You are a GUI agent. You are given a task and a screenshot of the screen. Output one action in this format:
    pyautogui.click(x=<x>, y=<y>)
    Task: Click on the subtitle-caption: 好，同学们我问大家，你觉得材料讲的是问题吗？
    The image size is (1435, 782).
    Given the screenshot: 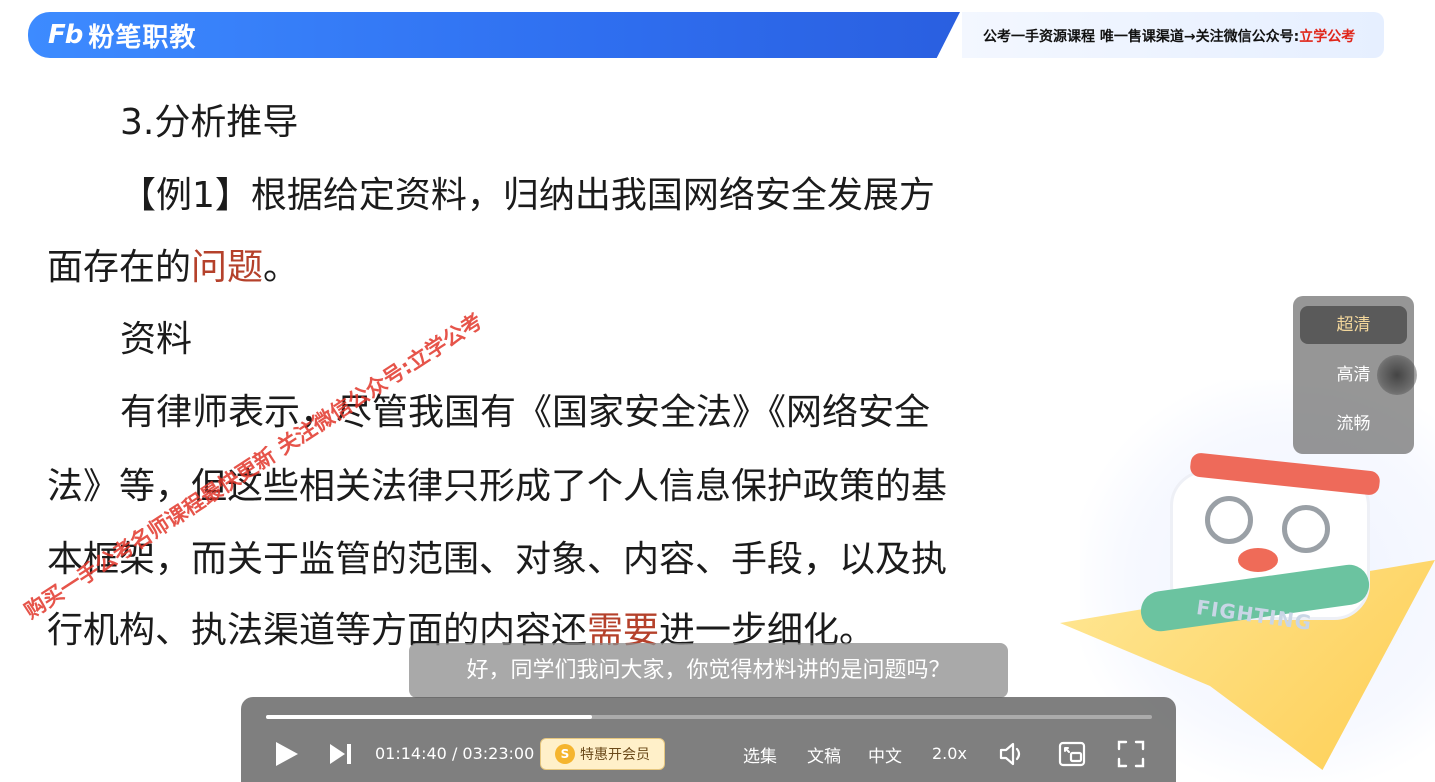 What is the action you would take?
    pyautogui.click(x=708, y=670)
    